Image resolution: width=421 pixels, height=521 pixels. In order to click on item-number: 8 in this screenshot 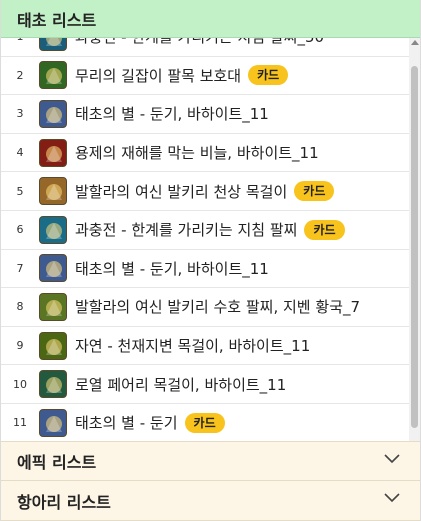, I will do `click(20, 307)`.